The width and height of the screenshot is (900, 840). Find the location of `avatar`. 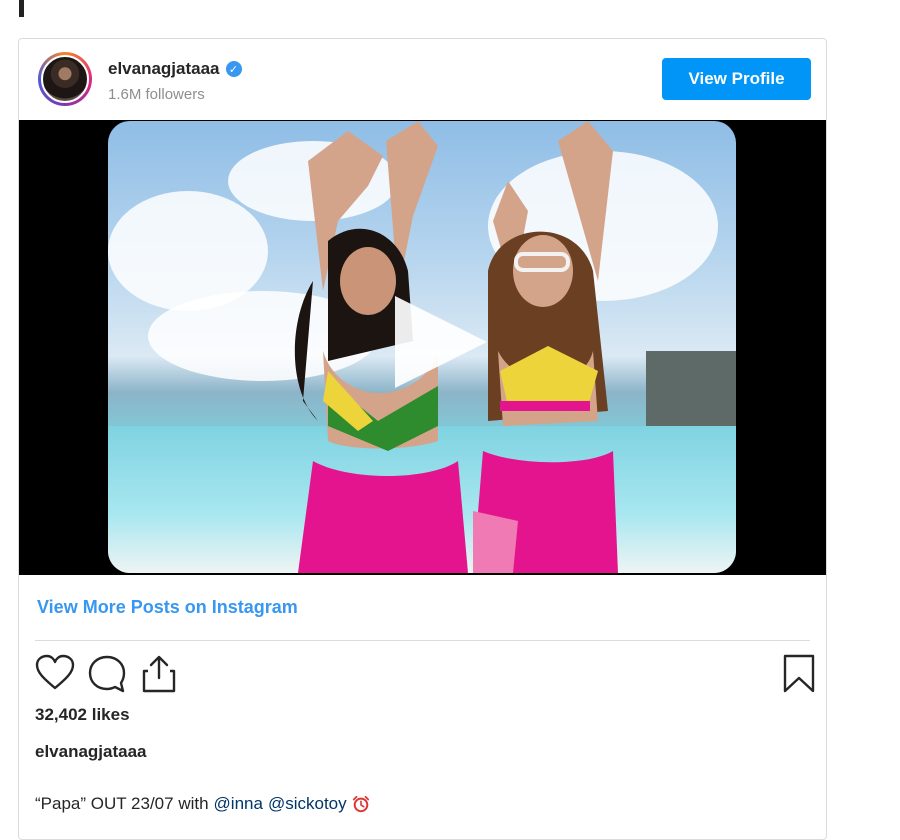

avatar is located at coordinates (65, 79).